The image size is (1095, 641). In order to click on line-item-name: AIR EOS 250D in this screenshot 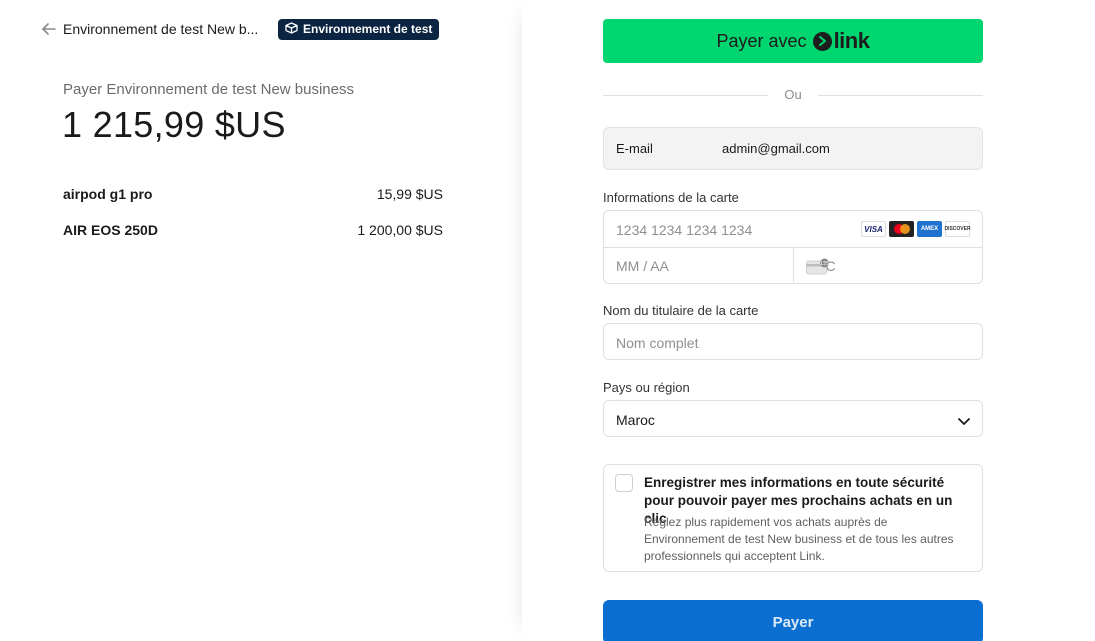, I will do `click(110, 230)`.